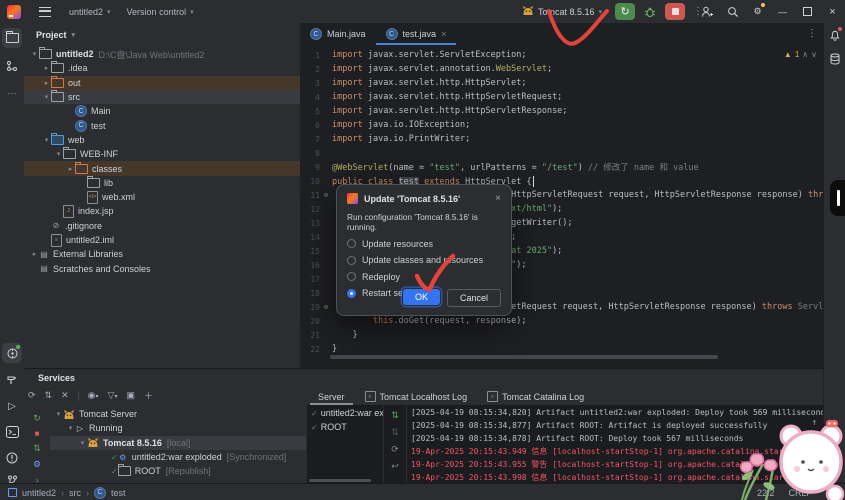 This screenshot has height=500, width=845. I want to click on project-tree-item: ▤ Scratches and Consoles, so click(162, 268).